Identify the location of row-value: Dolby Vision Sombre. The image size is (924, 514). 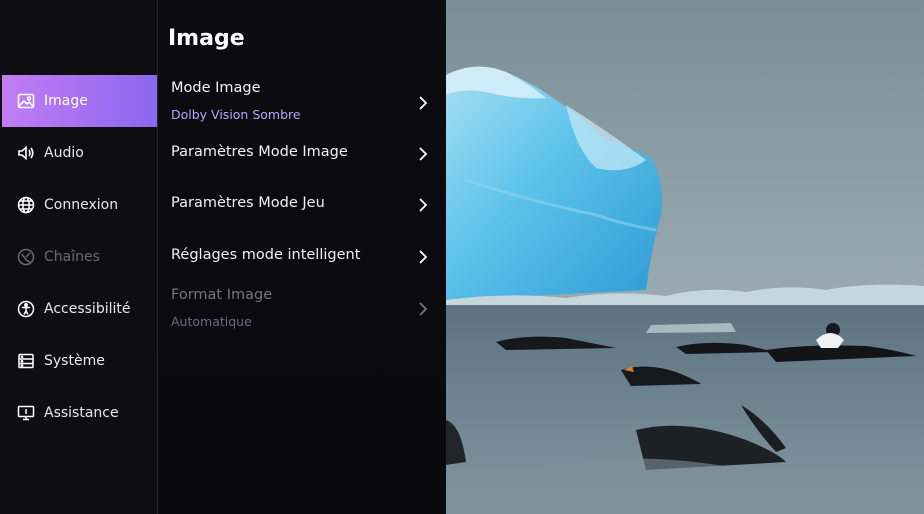
(236, 114).